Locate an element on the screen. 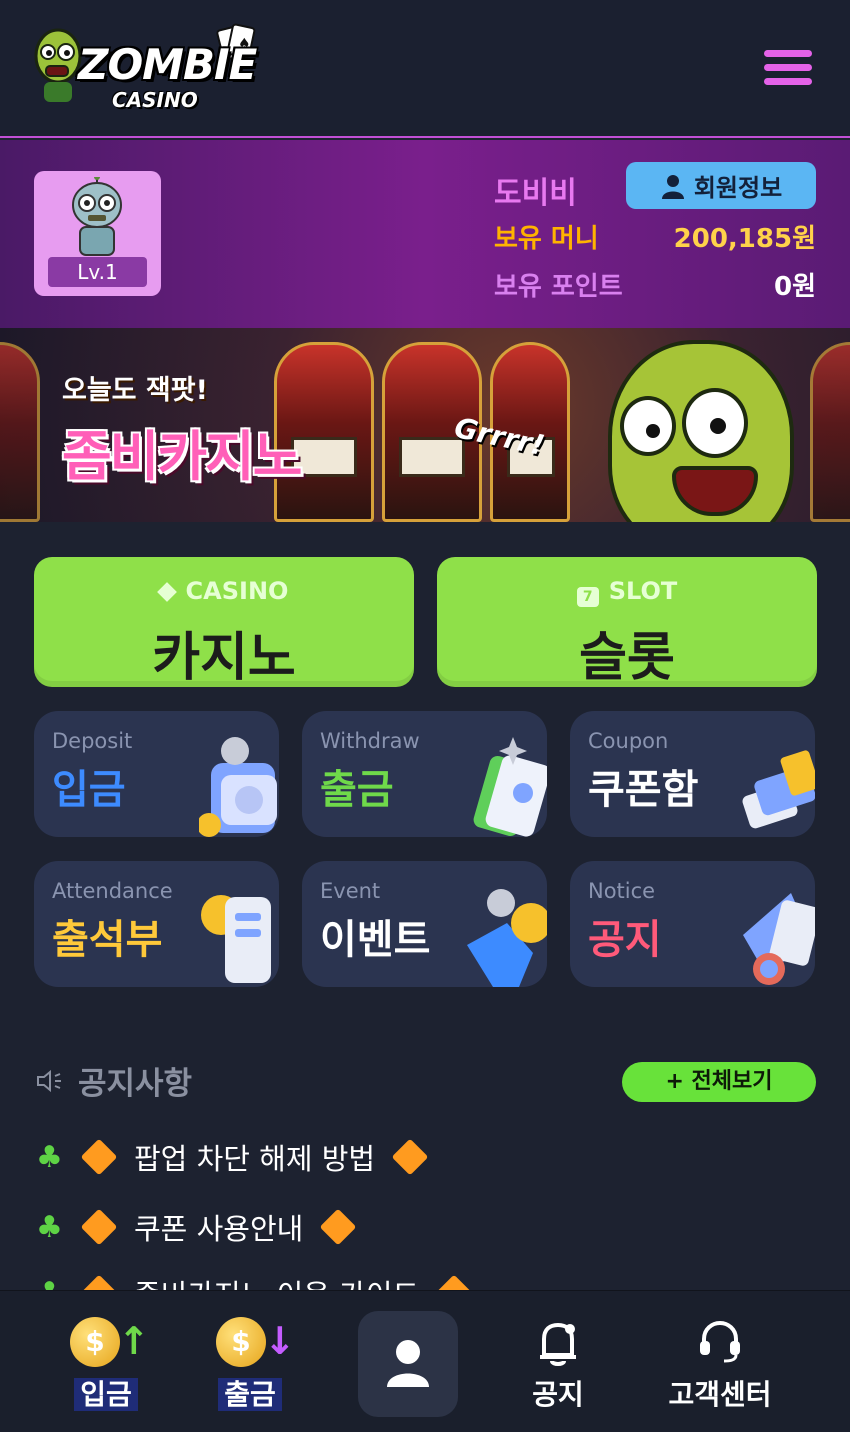 Image resolution: width=850 pixels, height=1432 pixels. slot-seven-icon: 7 is located at coordinates (587, 597).